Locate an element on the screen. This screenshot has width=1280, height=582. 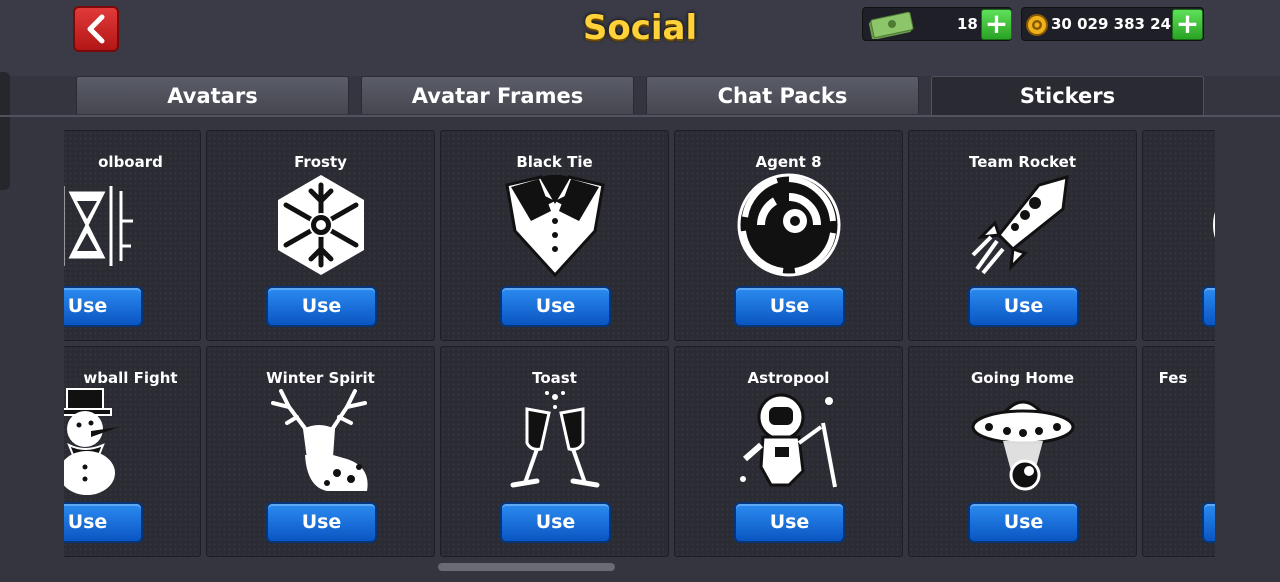
tab-stickers: Stickers is located at coordinates (1067, 96).